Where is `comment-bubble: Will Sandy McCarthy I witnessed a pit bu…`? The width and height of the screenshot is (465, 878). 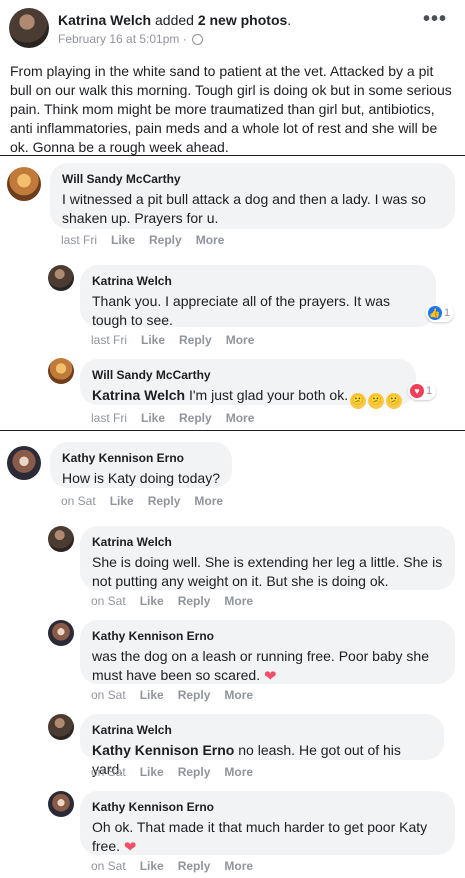
comment-bubble: Will Sandy McCarthy I witnessed a pit bu… is located at coordinates (252, 196).